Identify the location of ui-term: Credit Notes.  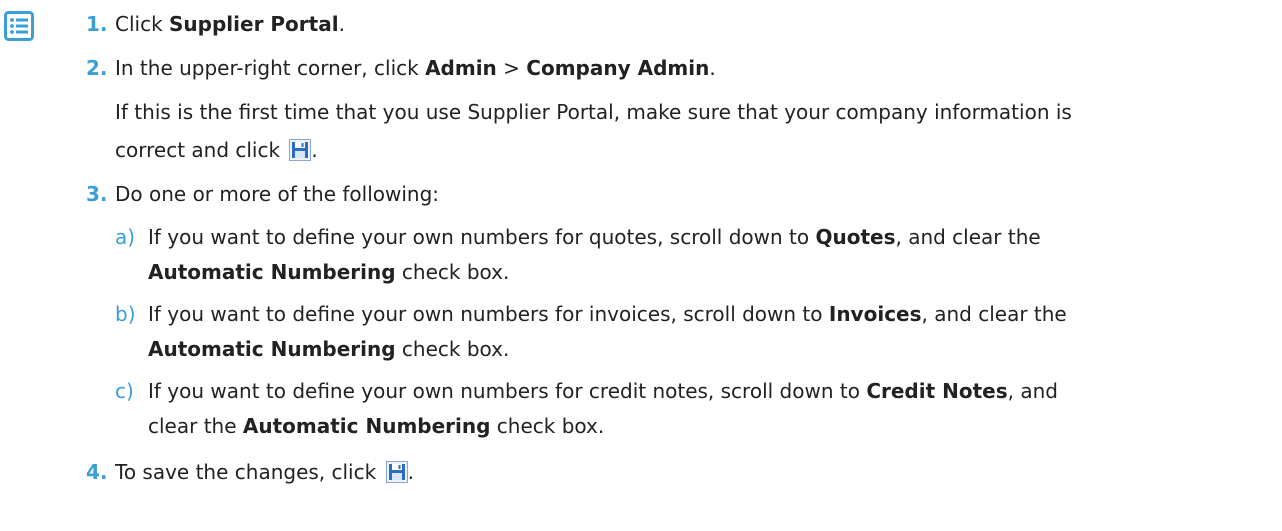
(937, 391).